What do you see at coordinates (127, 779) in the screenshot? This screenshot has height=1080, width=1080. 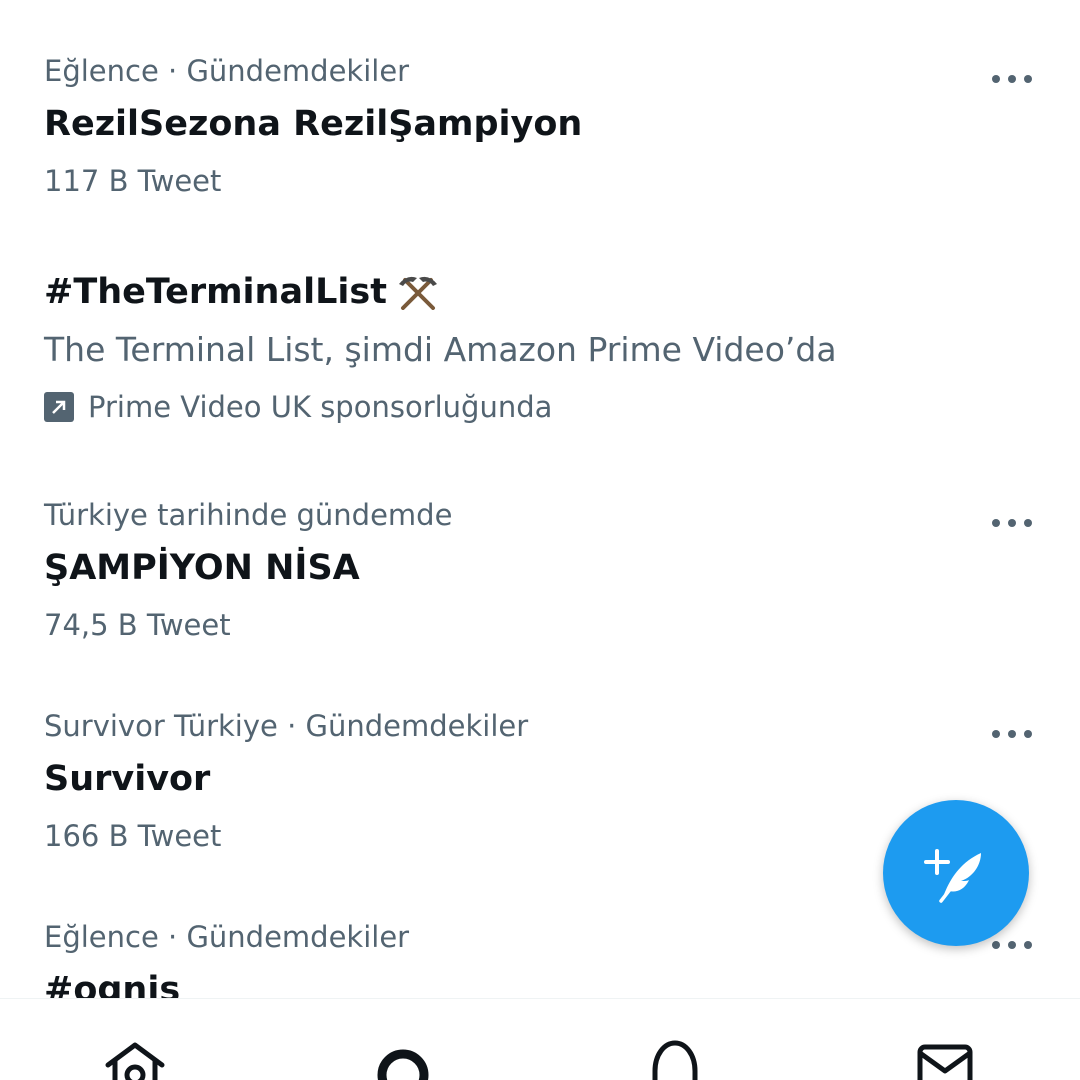 I see `trend-title: Survivor` at bounding box center [127, 779].